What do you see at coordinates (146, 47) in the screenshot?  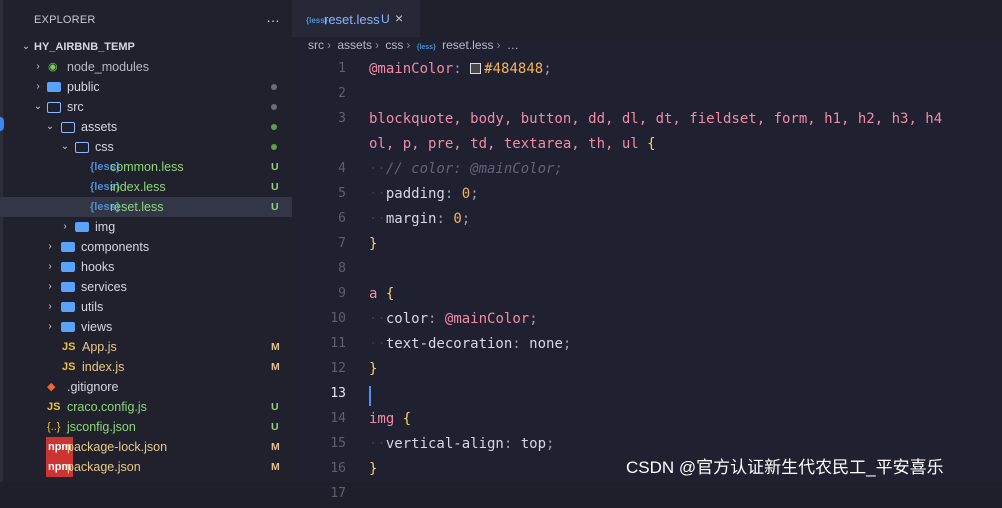 I see `tree-root-folder: ⌄ HY_AIRBNB_TEMP` at bounding box center [146, 47].